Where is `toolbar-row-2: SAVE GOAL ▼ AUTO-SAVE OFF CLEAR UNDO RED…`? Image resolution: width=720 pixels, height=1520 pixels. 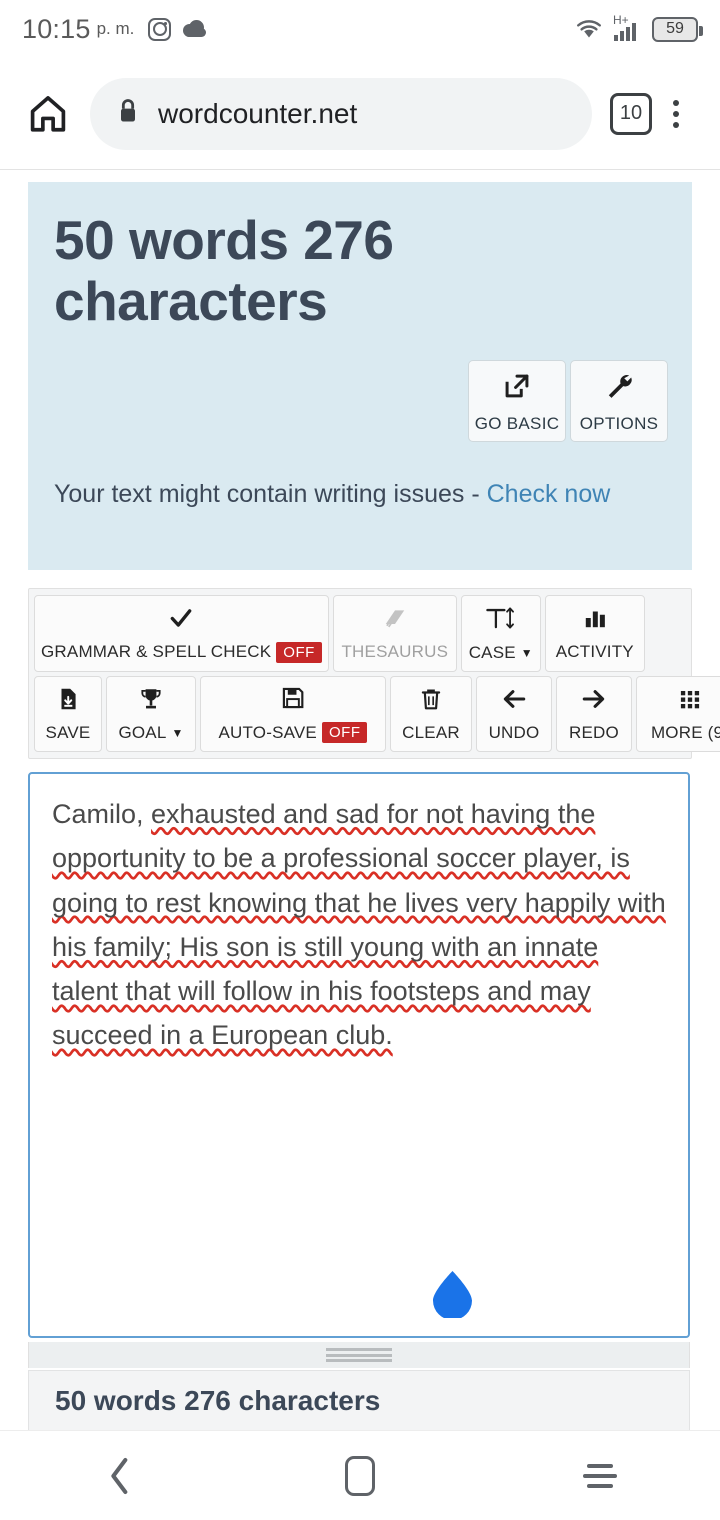 toolbar-row-2: SAVE GOAL ▼ AUTO-SAVE OFF CLEAR UNDO RED… is located at coordinates (377, 714).